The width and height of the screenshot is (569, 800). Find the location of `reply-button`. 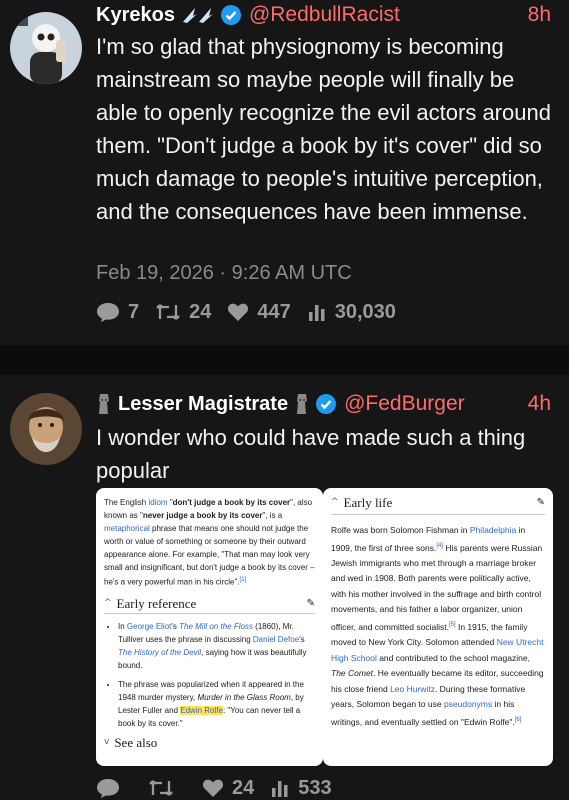

reply-button is located at coordinates (112, 788).